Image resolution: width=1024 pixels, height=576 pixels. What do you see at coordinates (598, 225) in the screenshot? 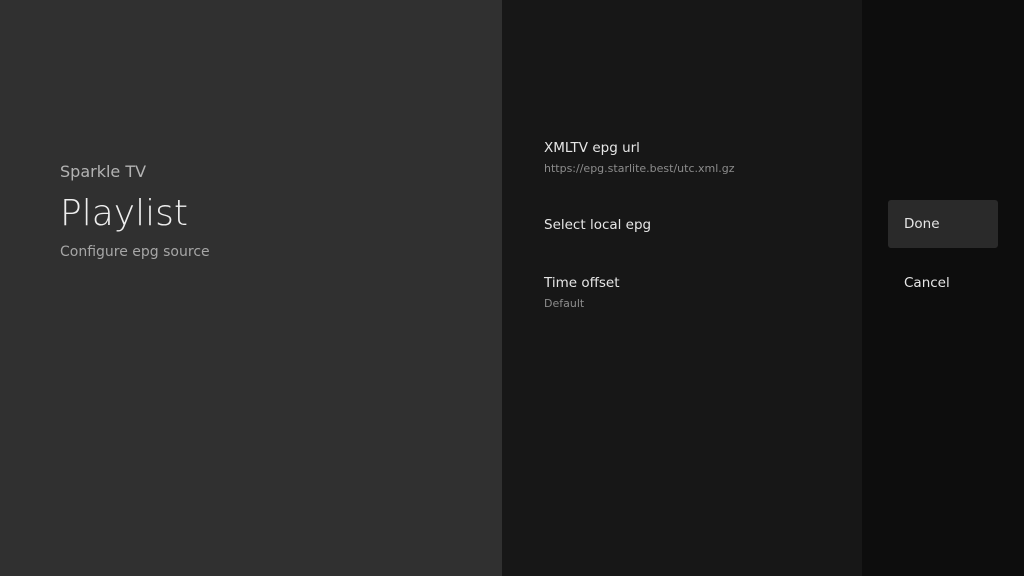
I see `action-title: Select local epg` at bounding box center [598, 225].